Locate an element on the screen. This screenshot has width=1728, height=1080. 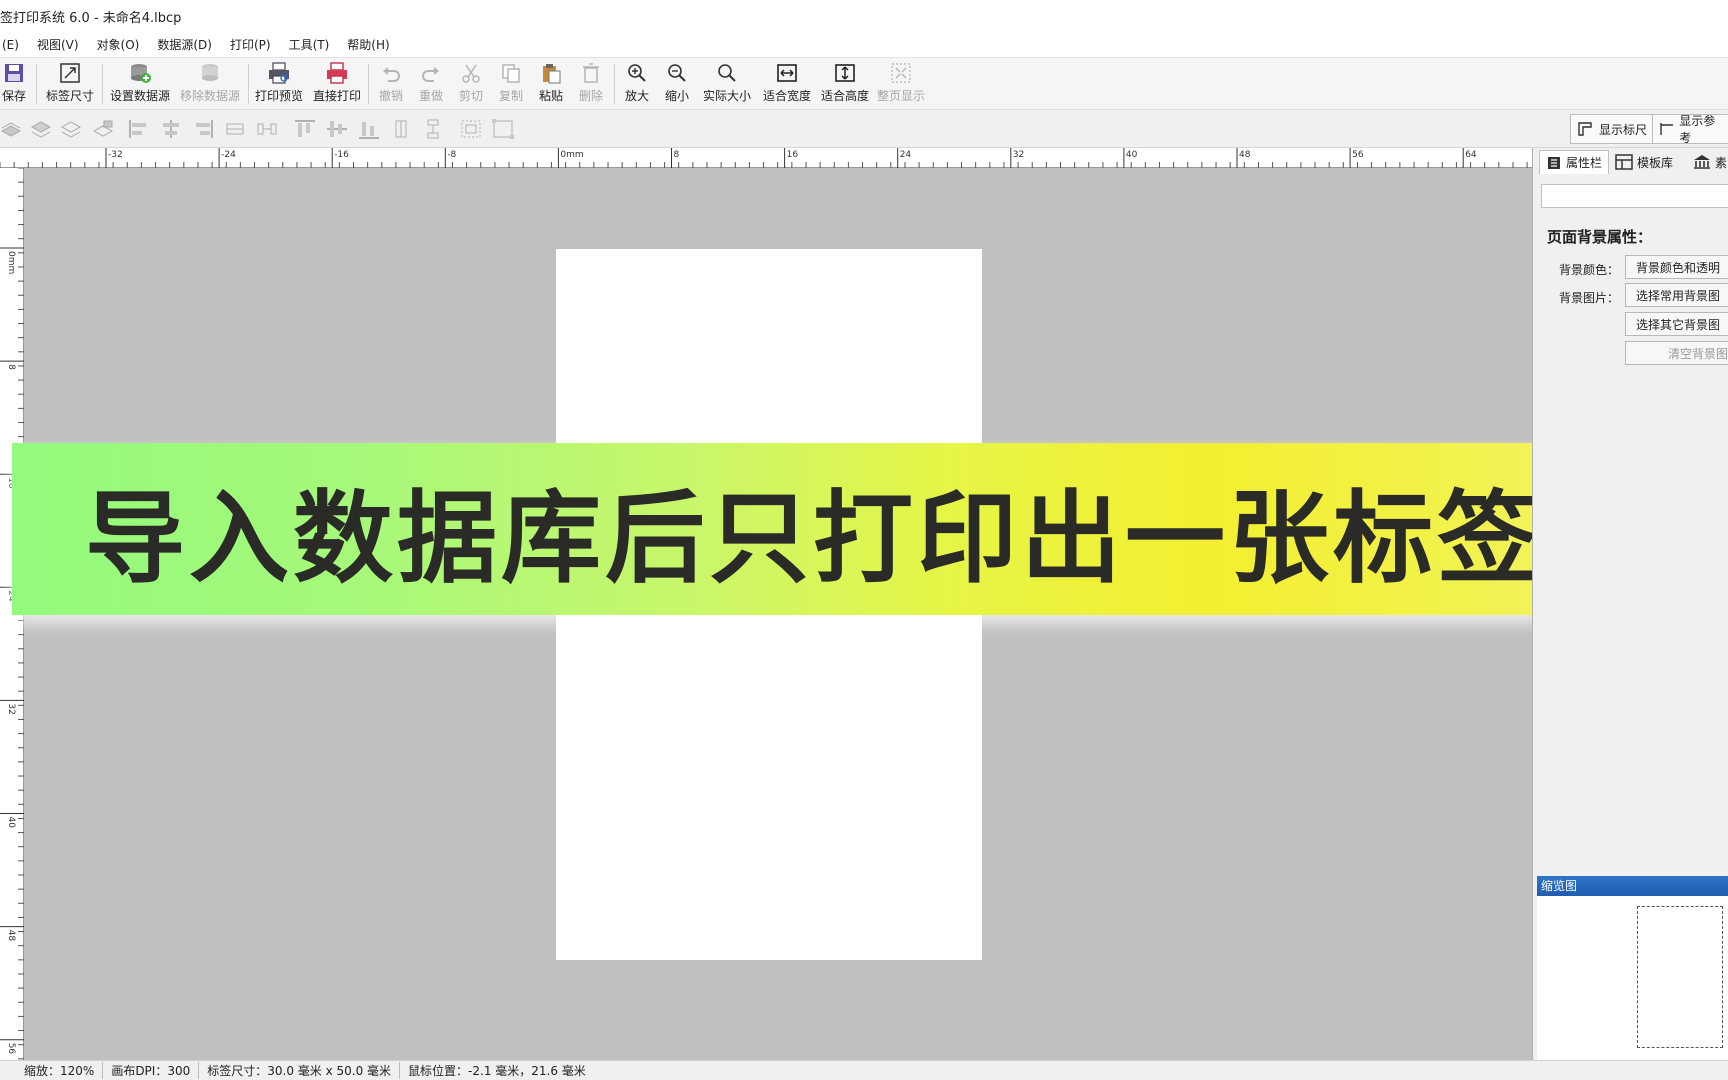
paste-icon is located at coordinates (551, 73).